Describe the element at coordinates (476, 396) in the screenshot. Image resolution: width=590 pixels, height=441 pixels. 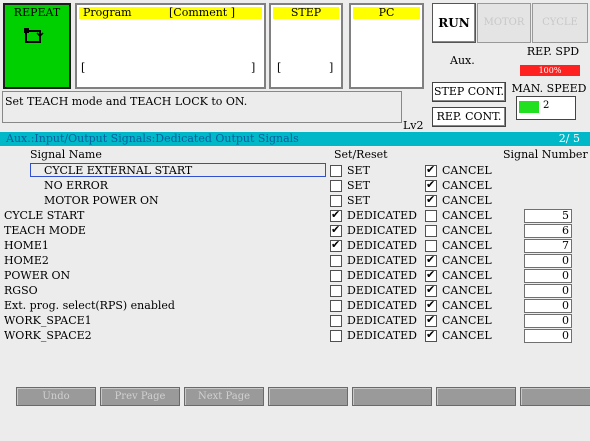
I see `fkey-6-button` at that location.